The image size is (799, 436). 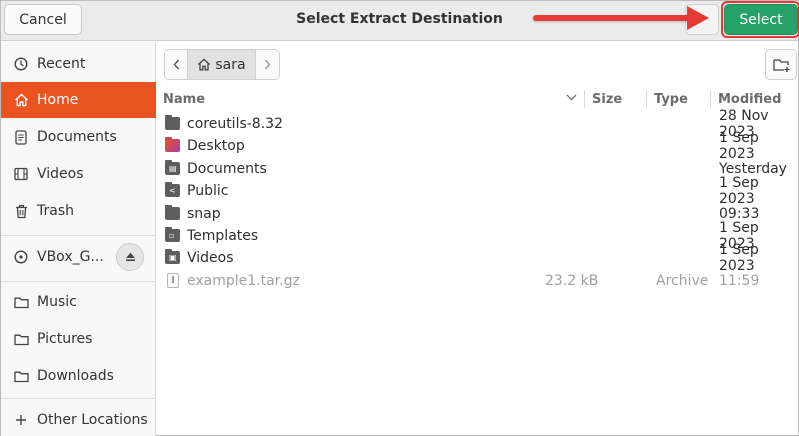 I want to click on file-row: ▫ Templates 1 Sep 2023, so click(x=477, y=236).